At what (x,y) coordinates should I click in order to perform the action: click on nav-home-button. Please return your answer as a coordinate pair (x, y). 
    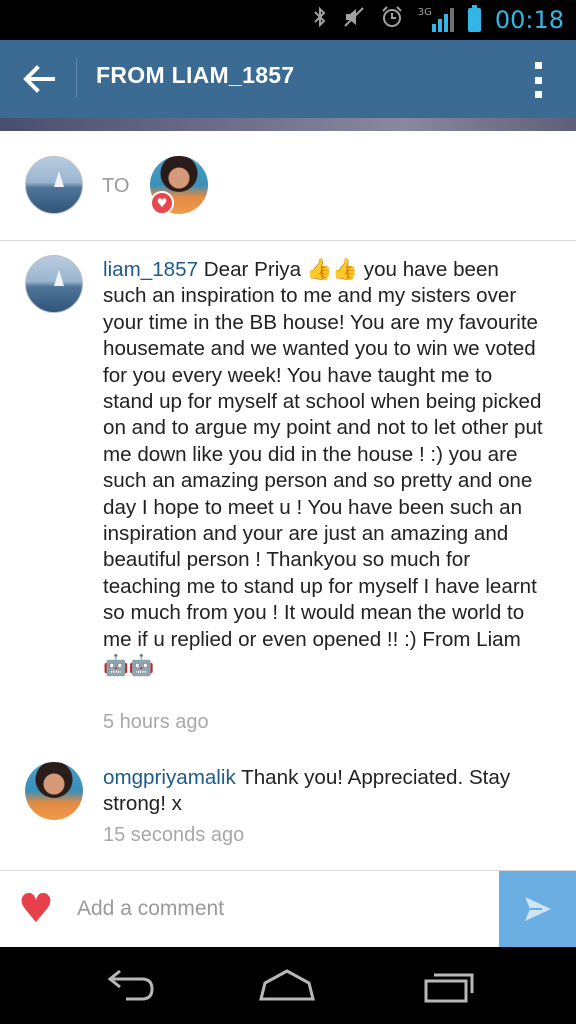
    Looking at the image, I should click on (287, 987).